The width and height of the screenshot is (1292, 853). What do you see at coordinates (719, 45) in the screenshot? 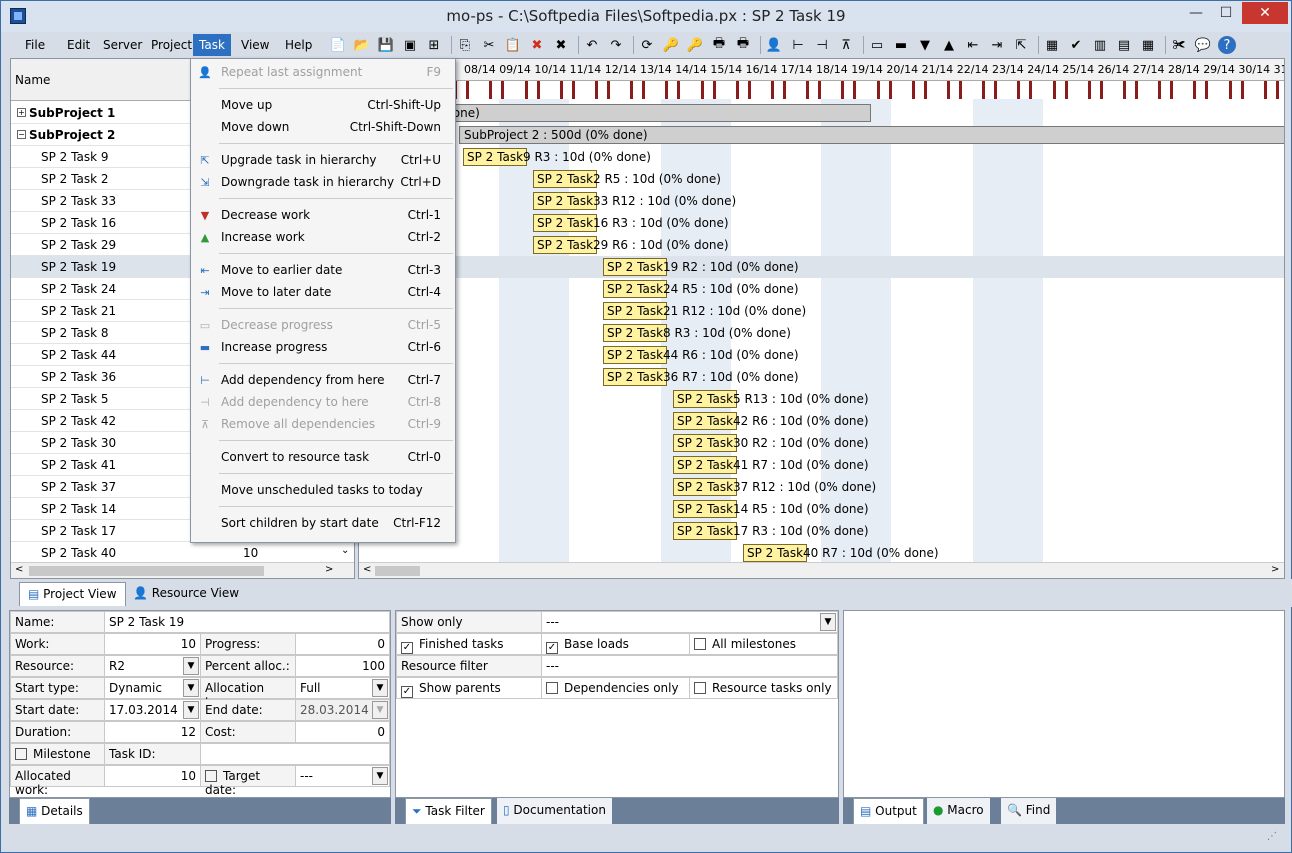
I see `print-icon: 🖶` at bounding box center [719, 45].